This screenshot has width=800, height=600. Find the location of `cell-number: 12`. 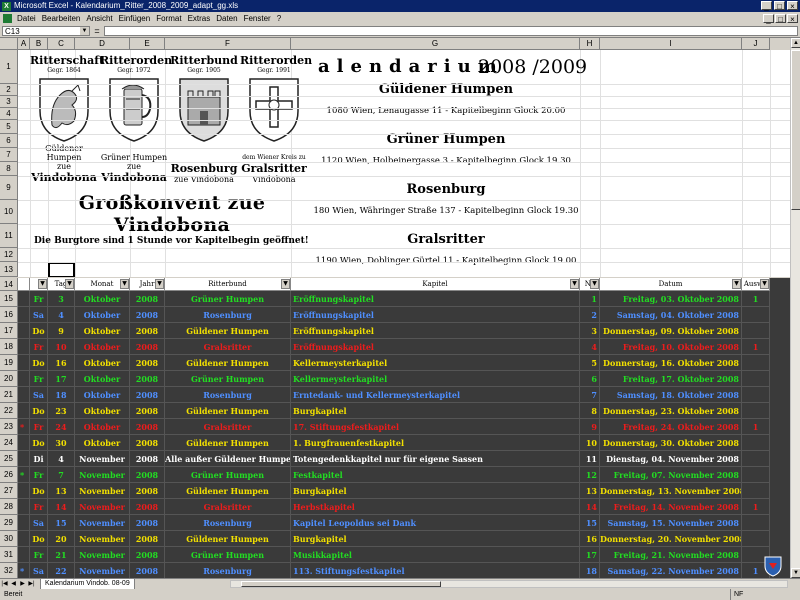

cell-number: 12 is located at coordinates (590, 475).